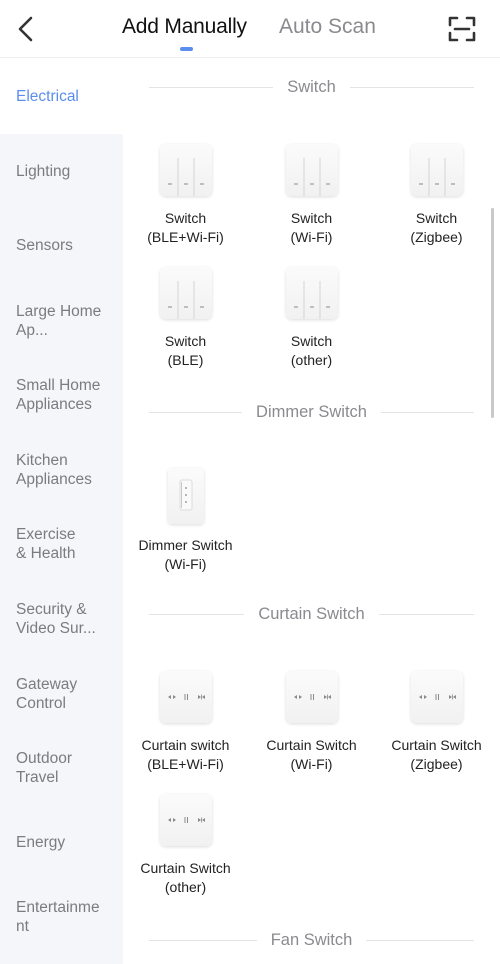 The height and width of the screenshot is (964, 500). I want to click on device-switch-wifi: Switch (Wi-Fi), so click(311, 195).